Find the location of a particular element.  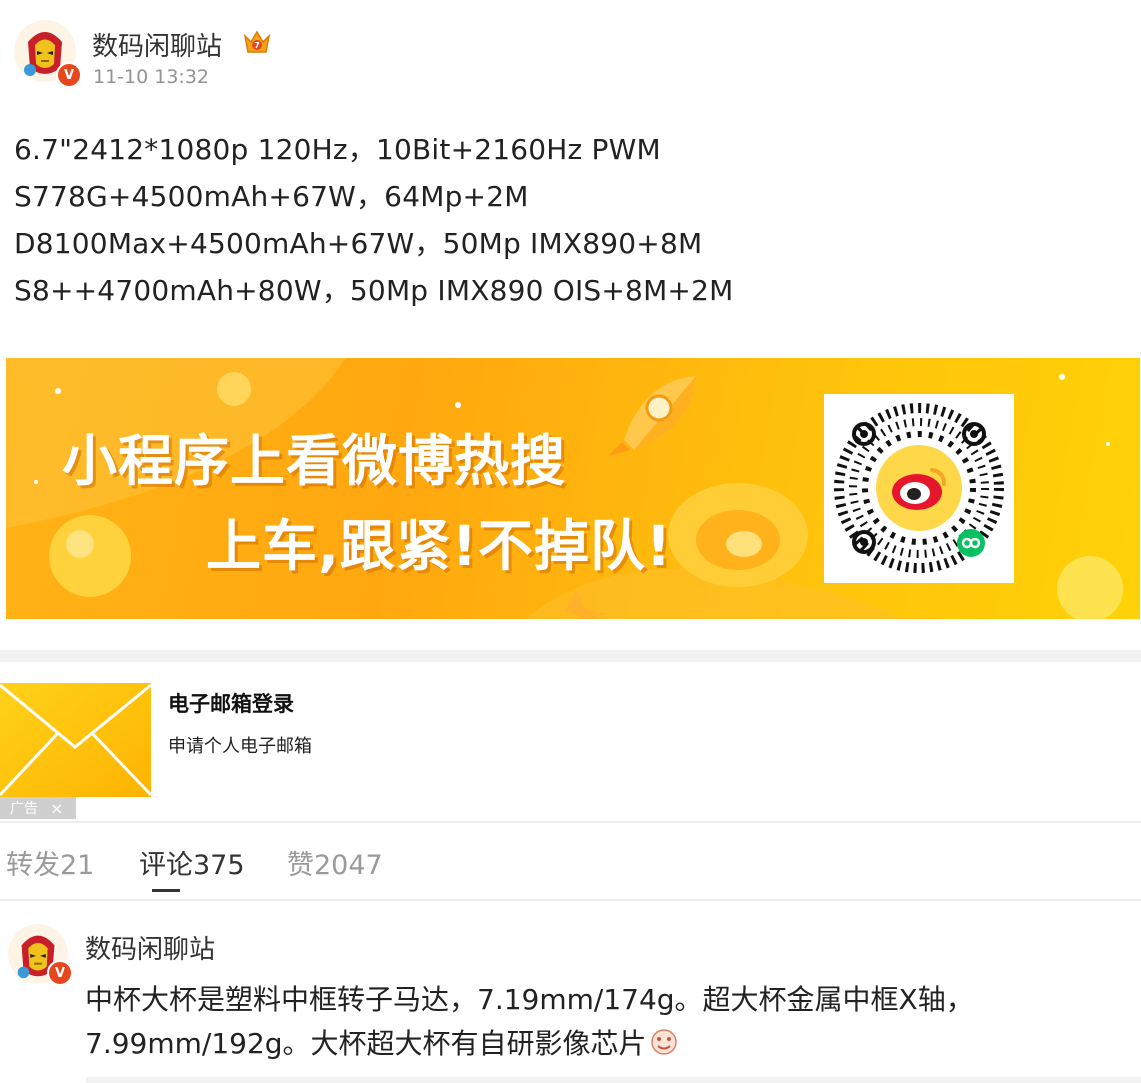

ad-title: 电子邮箱登录 is located at coordinates (231, 703).